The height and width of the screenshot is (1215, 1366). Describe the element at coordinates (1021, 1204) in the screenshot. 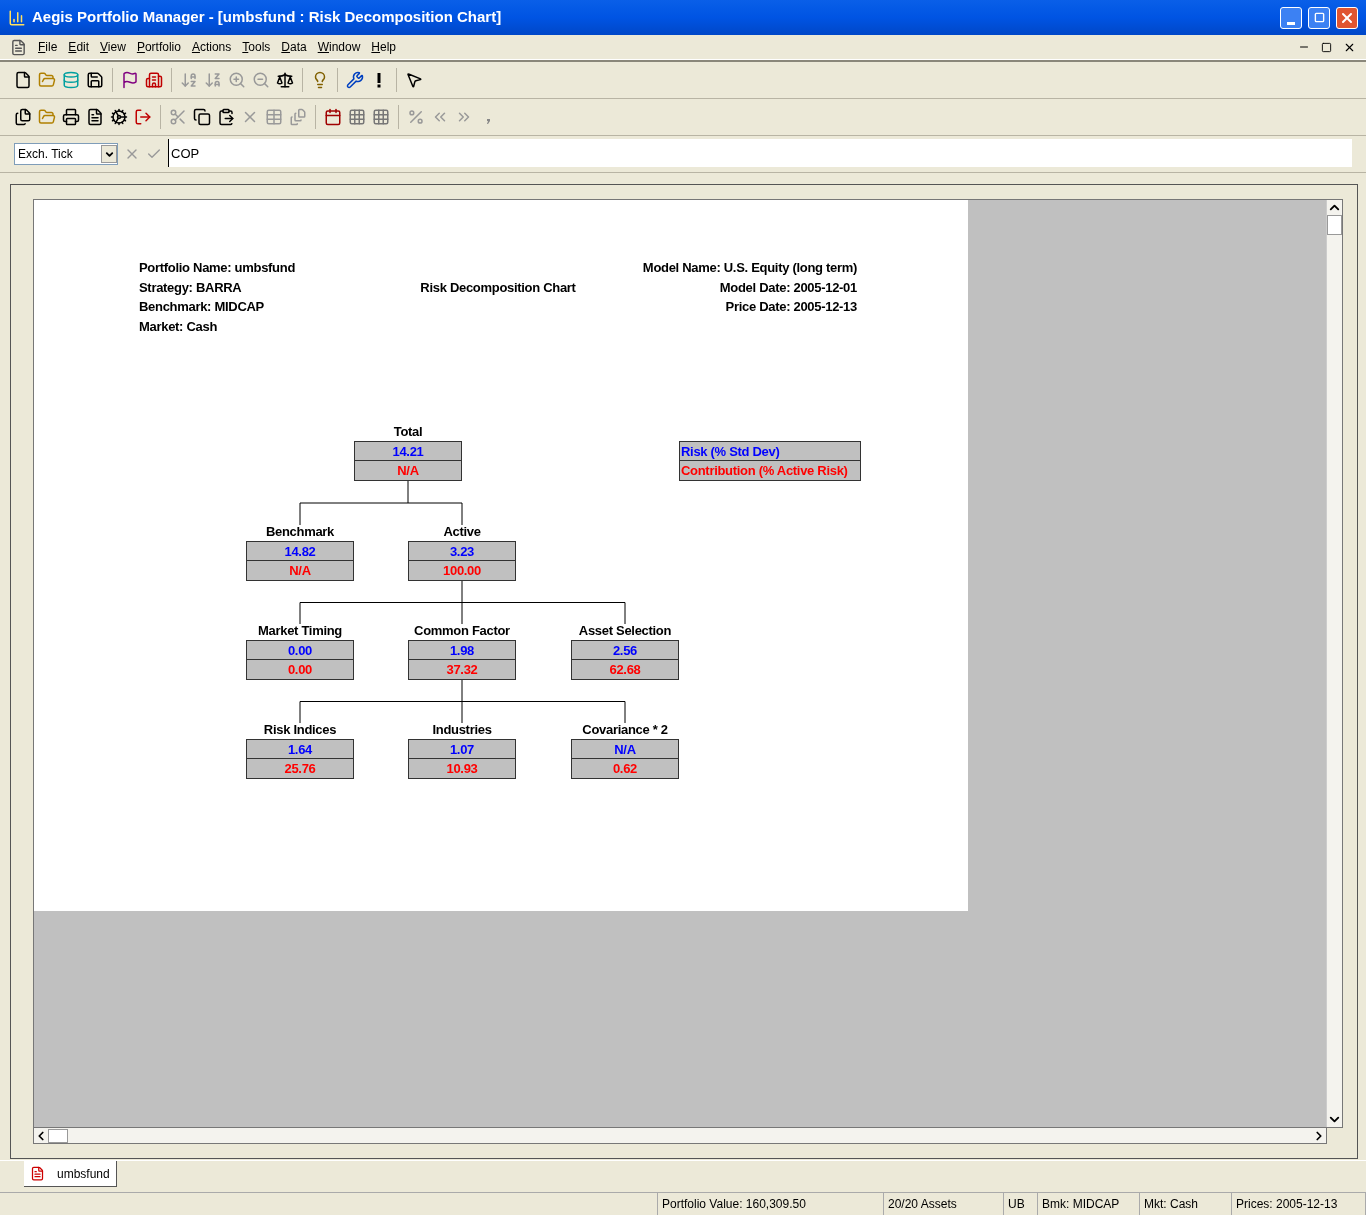

I see `status-panel: UB` at that location.